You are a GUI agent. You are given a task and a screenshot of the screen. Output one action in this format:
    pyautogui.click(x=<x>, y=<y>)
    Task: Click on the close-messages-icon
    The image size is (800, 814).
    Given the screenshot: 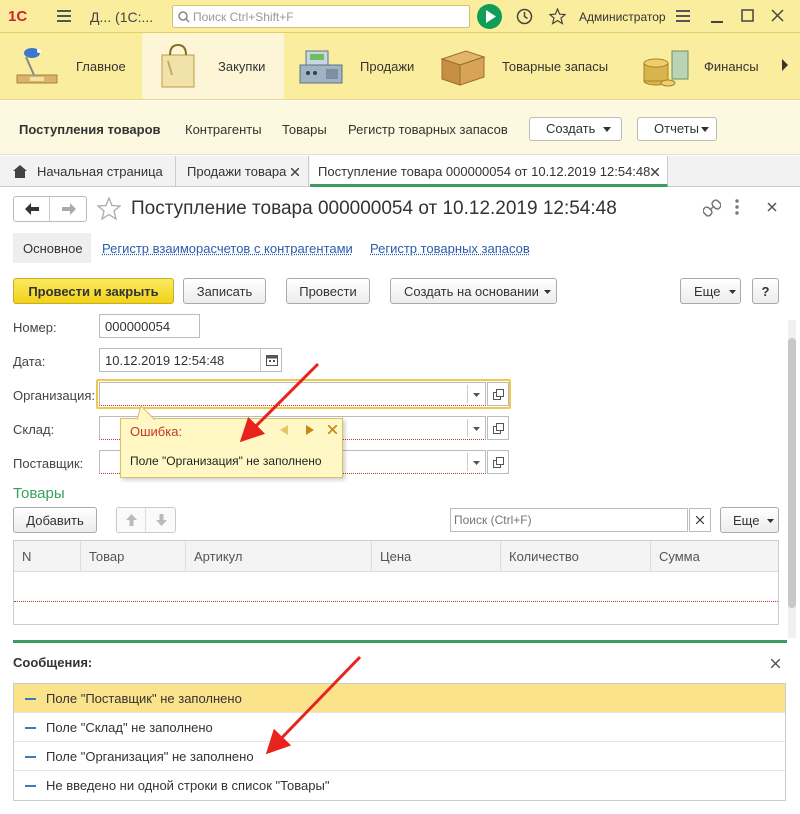 What is the action you would take?
    pyautogui.click(x=775, y=663)
    